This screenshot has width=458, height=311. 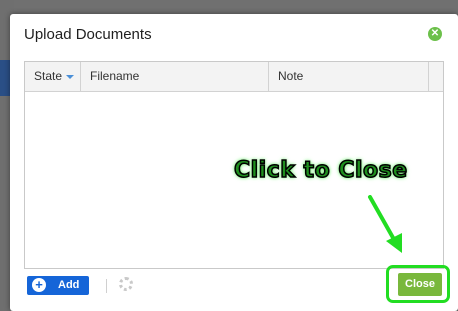 What do you see at coordinates (48, 76) in the screenshot?
I see `column-label-state: State` at bounding box center [48, 76].